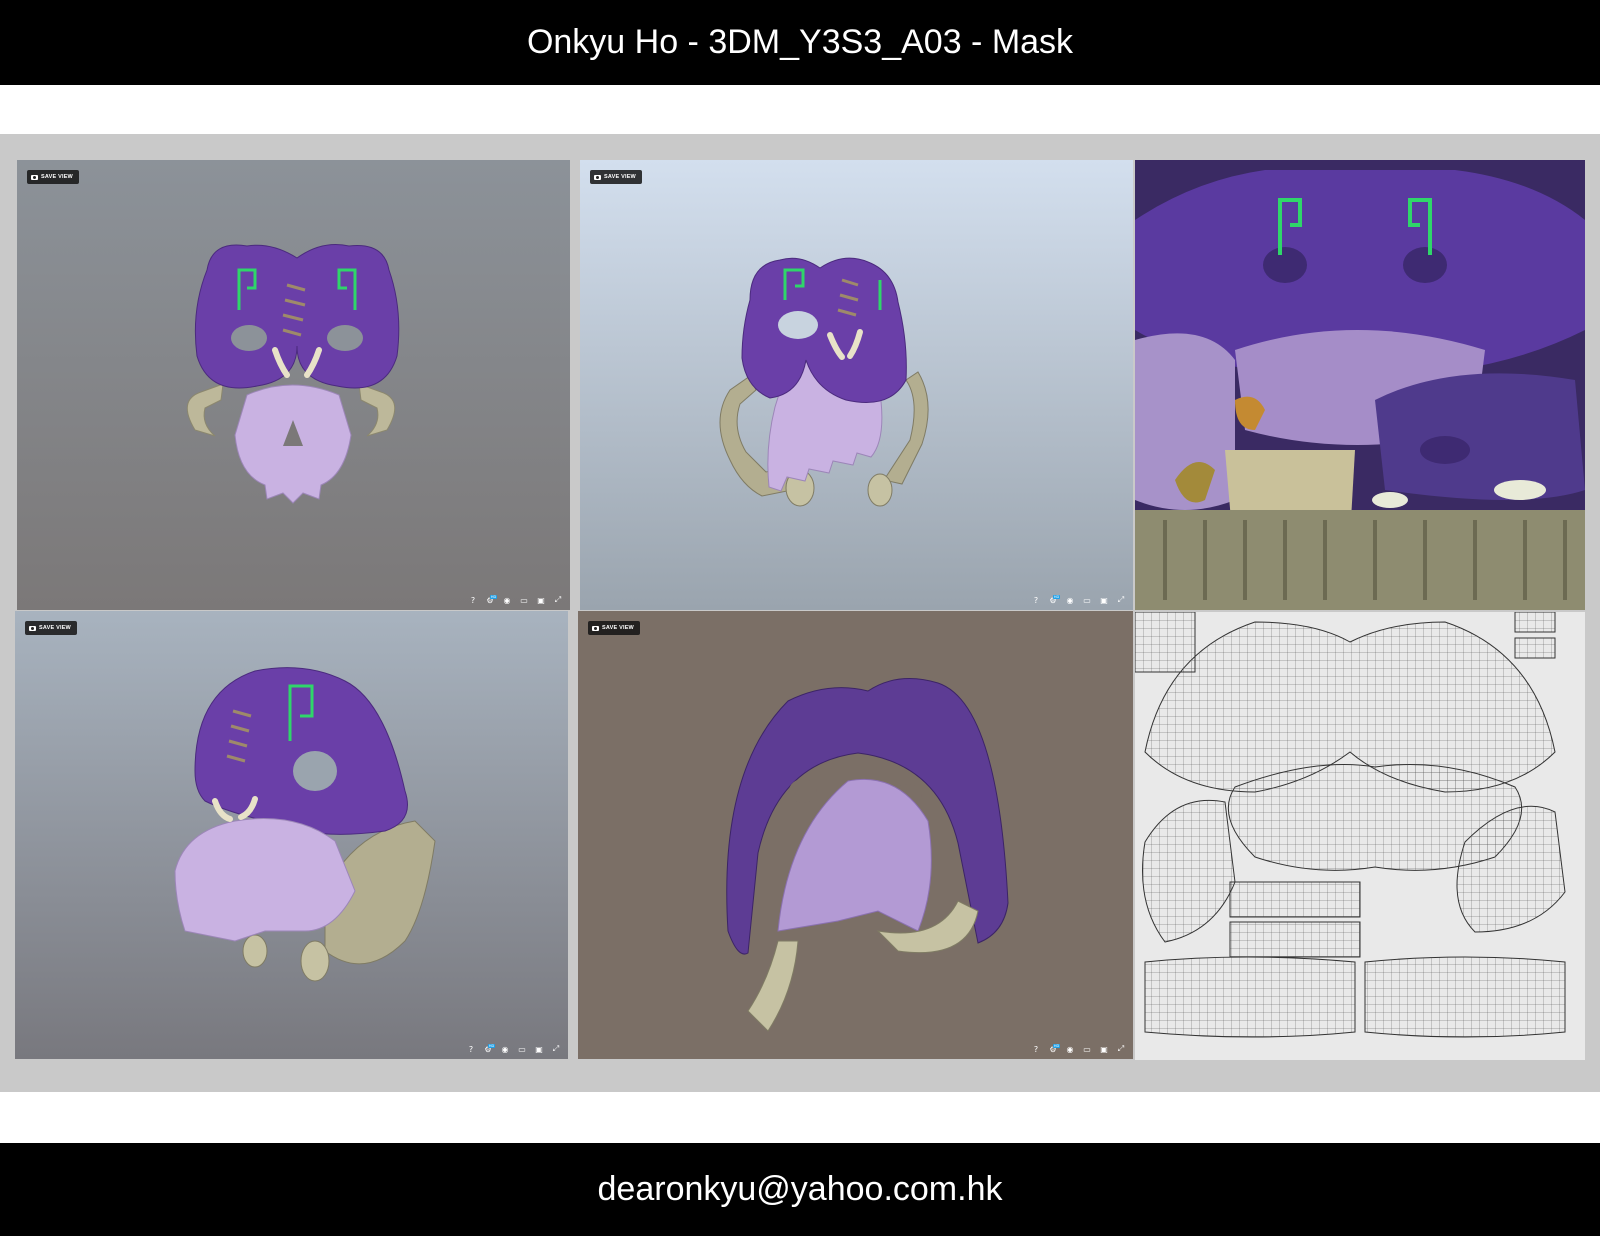 The width and height of the screenshot is (1600, 1236). I want to click on texture-map, so click(1360, 385).